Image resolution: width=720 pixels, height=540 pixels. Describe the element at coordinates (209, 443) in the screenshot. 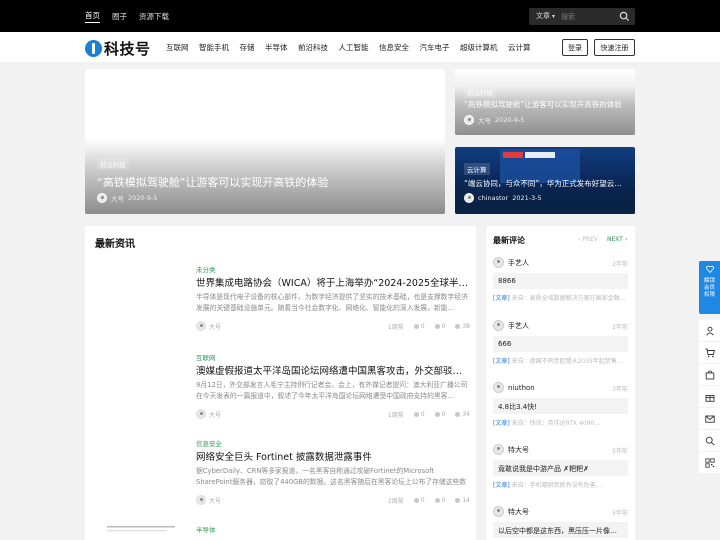

I see `post-category: 信息安全` at that location.